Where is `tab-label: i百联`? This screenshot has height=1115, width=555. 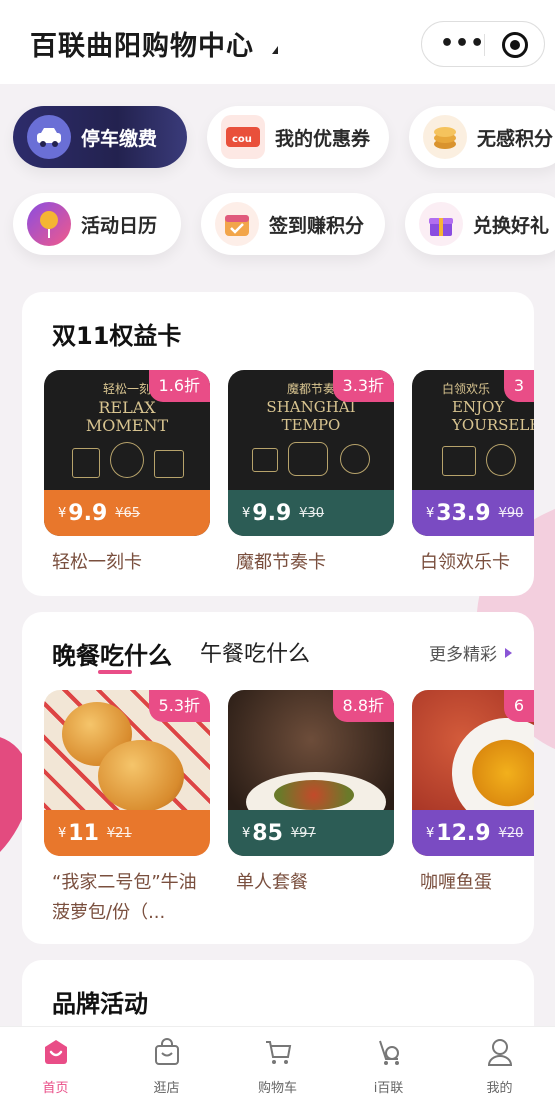 tab-label: i百联 is located at coordinates (388, 1088).